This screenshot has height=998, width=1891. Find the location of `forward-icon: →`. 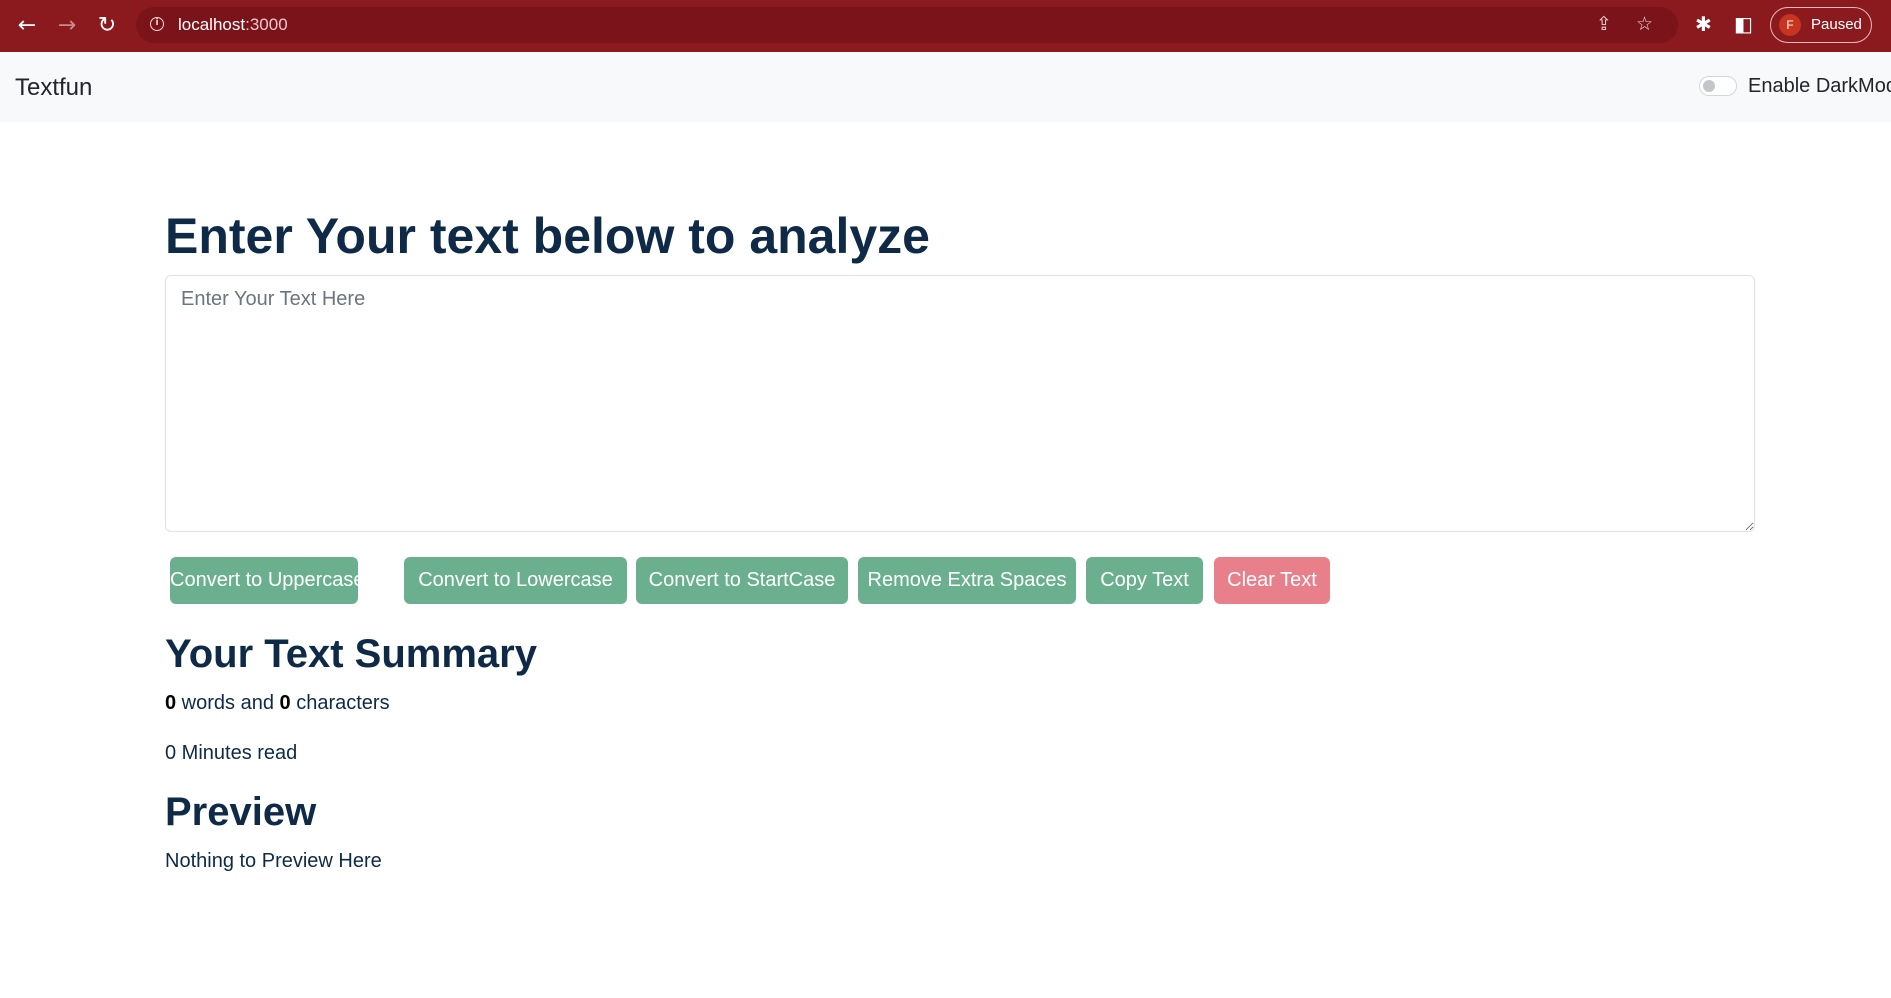

forward-icon: → is located at coordinates (67, 26).